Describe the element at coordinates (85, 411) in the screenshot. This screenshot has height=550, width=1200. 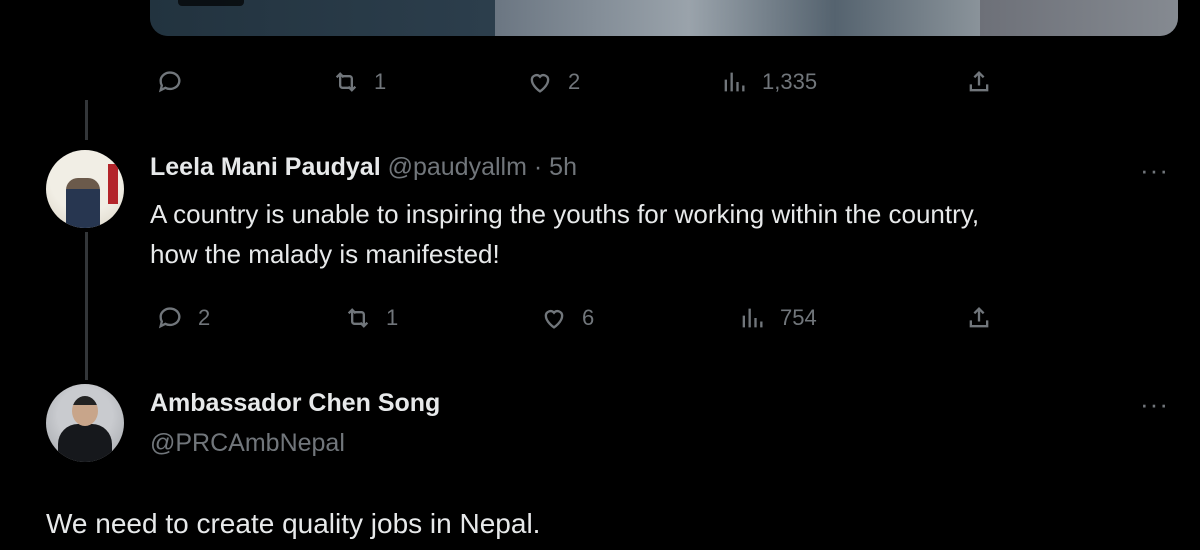
I see `avatar-head` at that location.